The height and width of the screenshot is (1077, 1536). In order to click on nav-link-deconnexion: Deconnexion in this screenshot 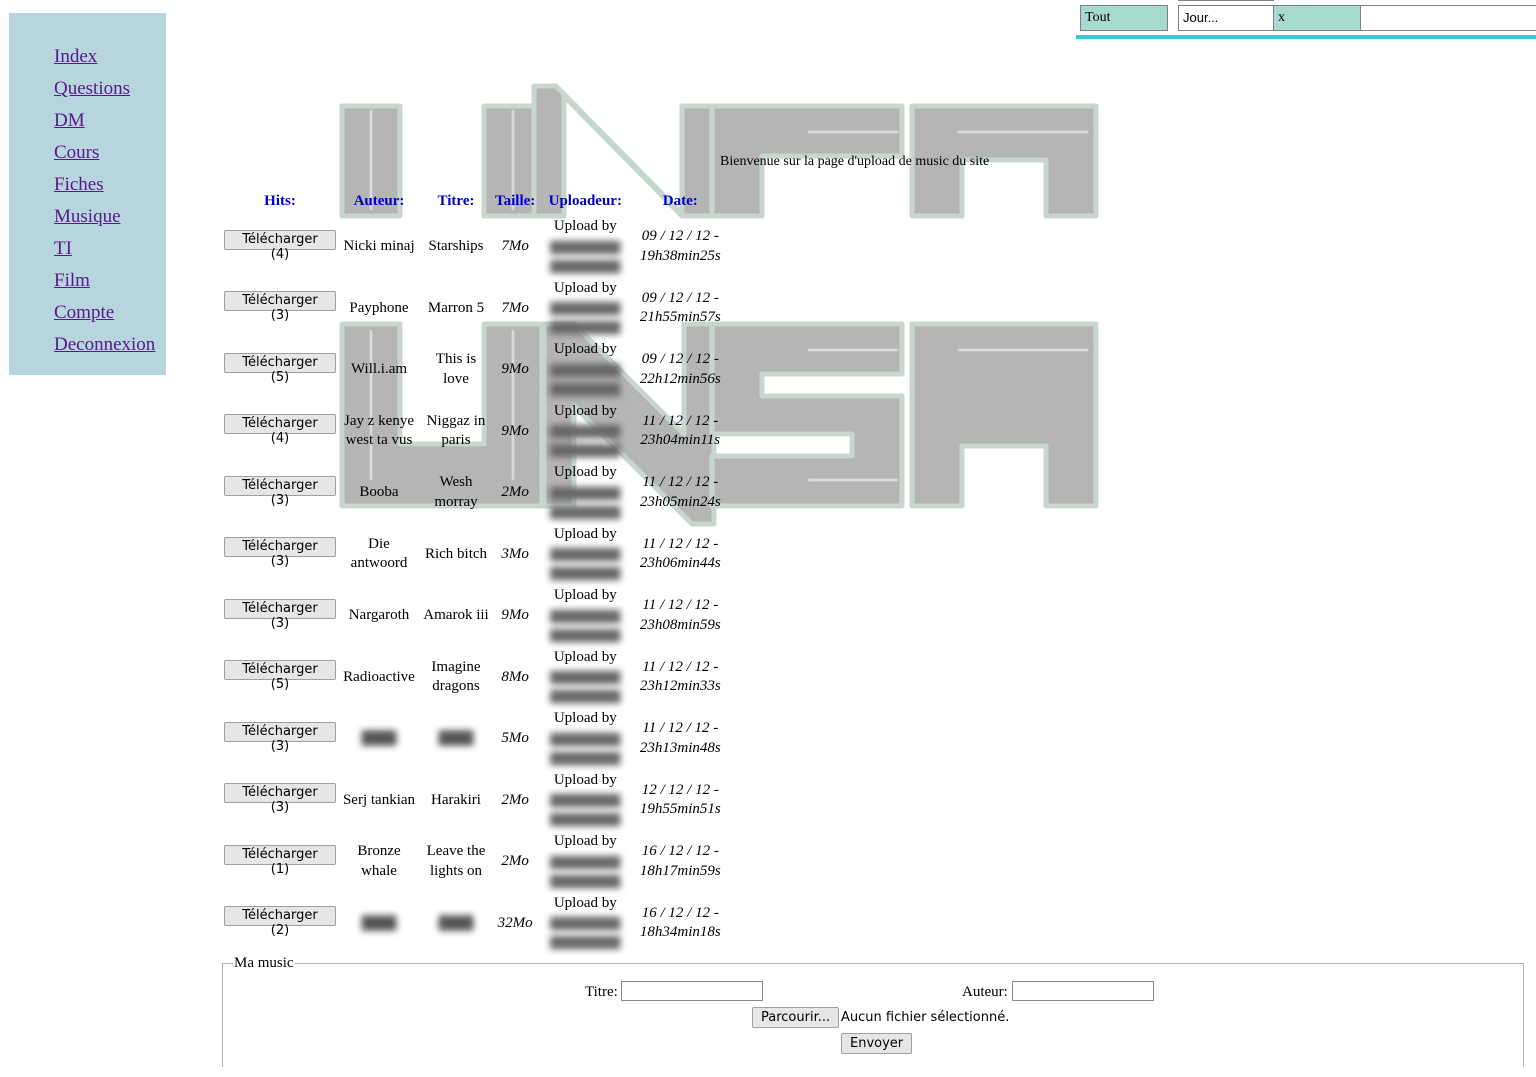, I will do `click(104, 344)`.